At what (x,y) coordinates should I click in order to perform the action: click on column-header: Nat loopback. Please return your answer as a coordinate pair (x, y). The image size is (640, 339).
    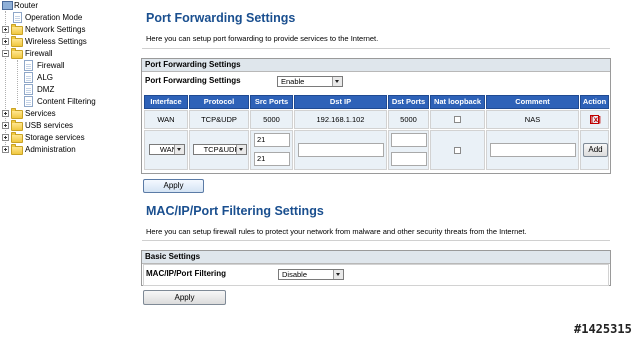
    Looking at the image, I should click on (457, 102).